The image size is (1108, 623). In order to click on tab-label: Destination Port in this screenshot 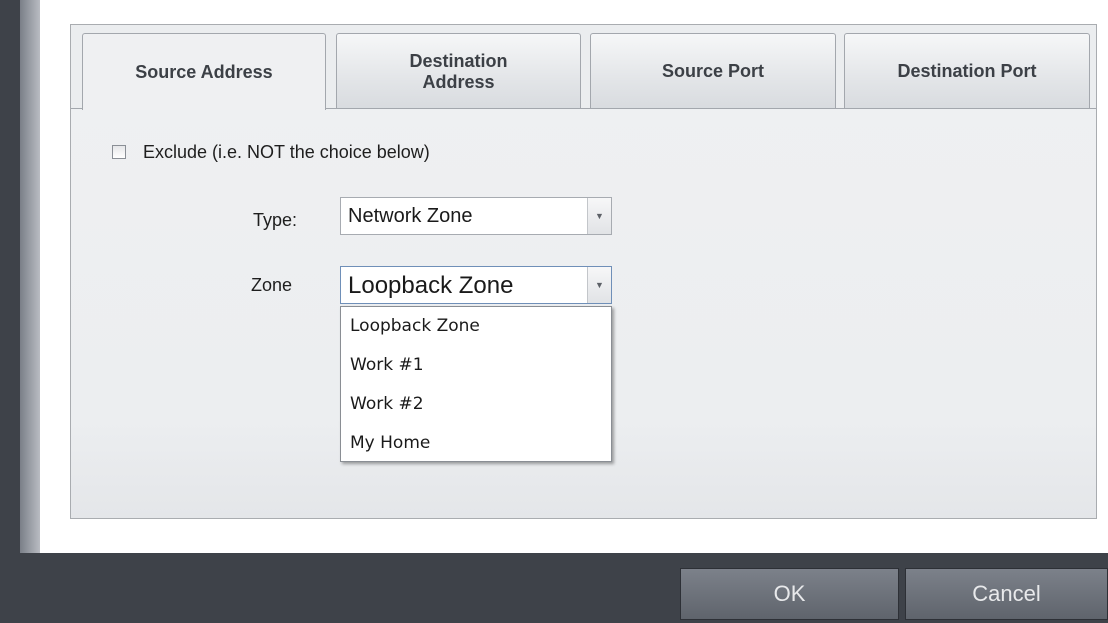, I will do `click(967, 71)`.